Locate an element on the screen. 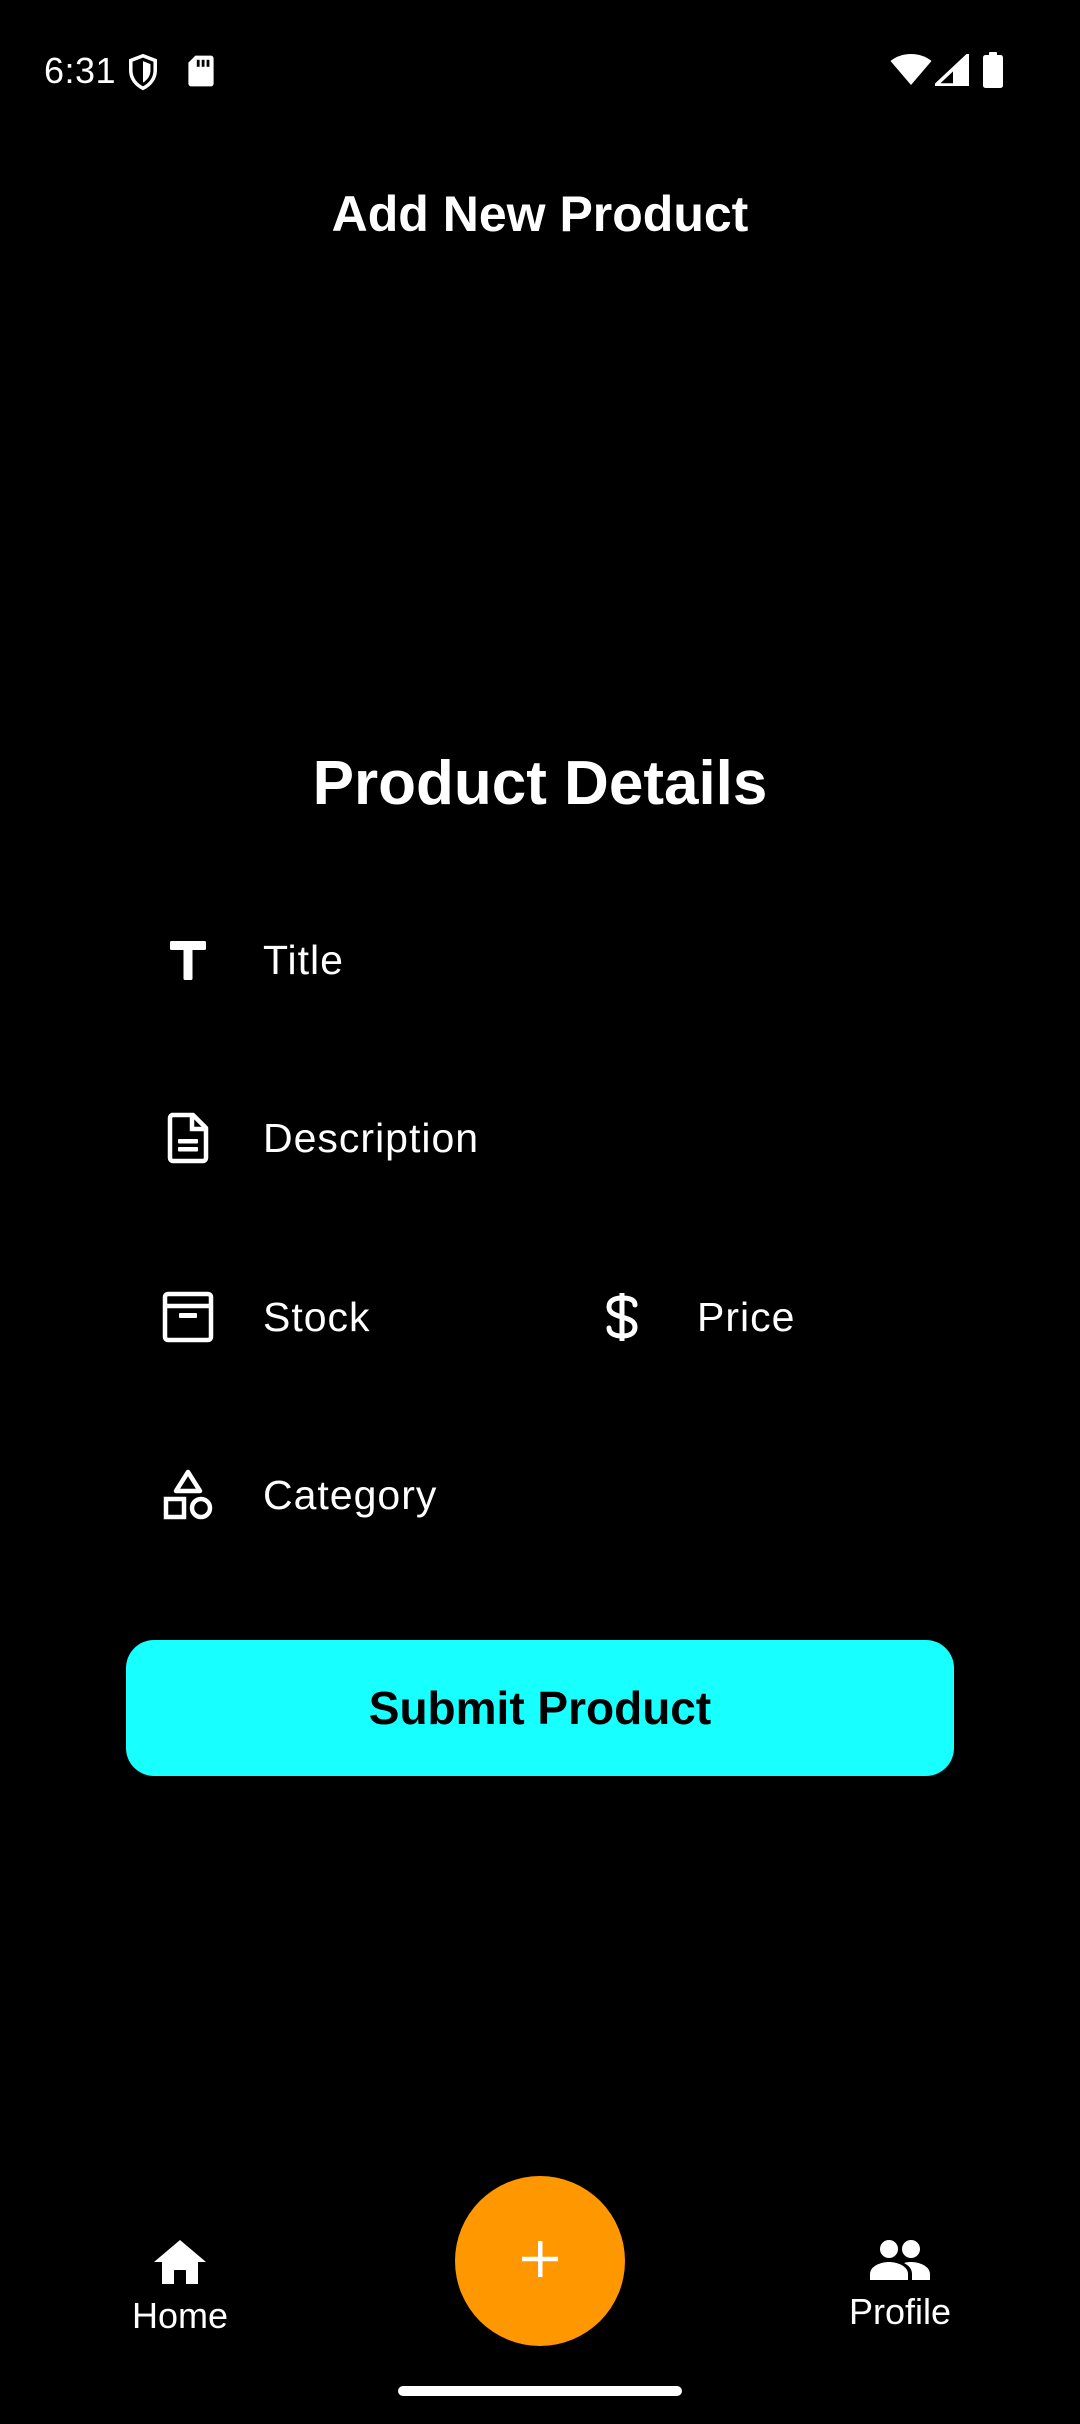 Image resolution: width=1080 pixels, height=2424 pixels. nav-profile: Profile is located at coordinates (900, 2285).